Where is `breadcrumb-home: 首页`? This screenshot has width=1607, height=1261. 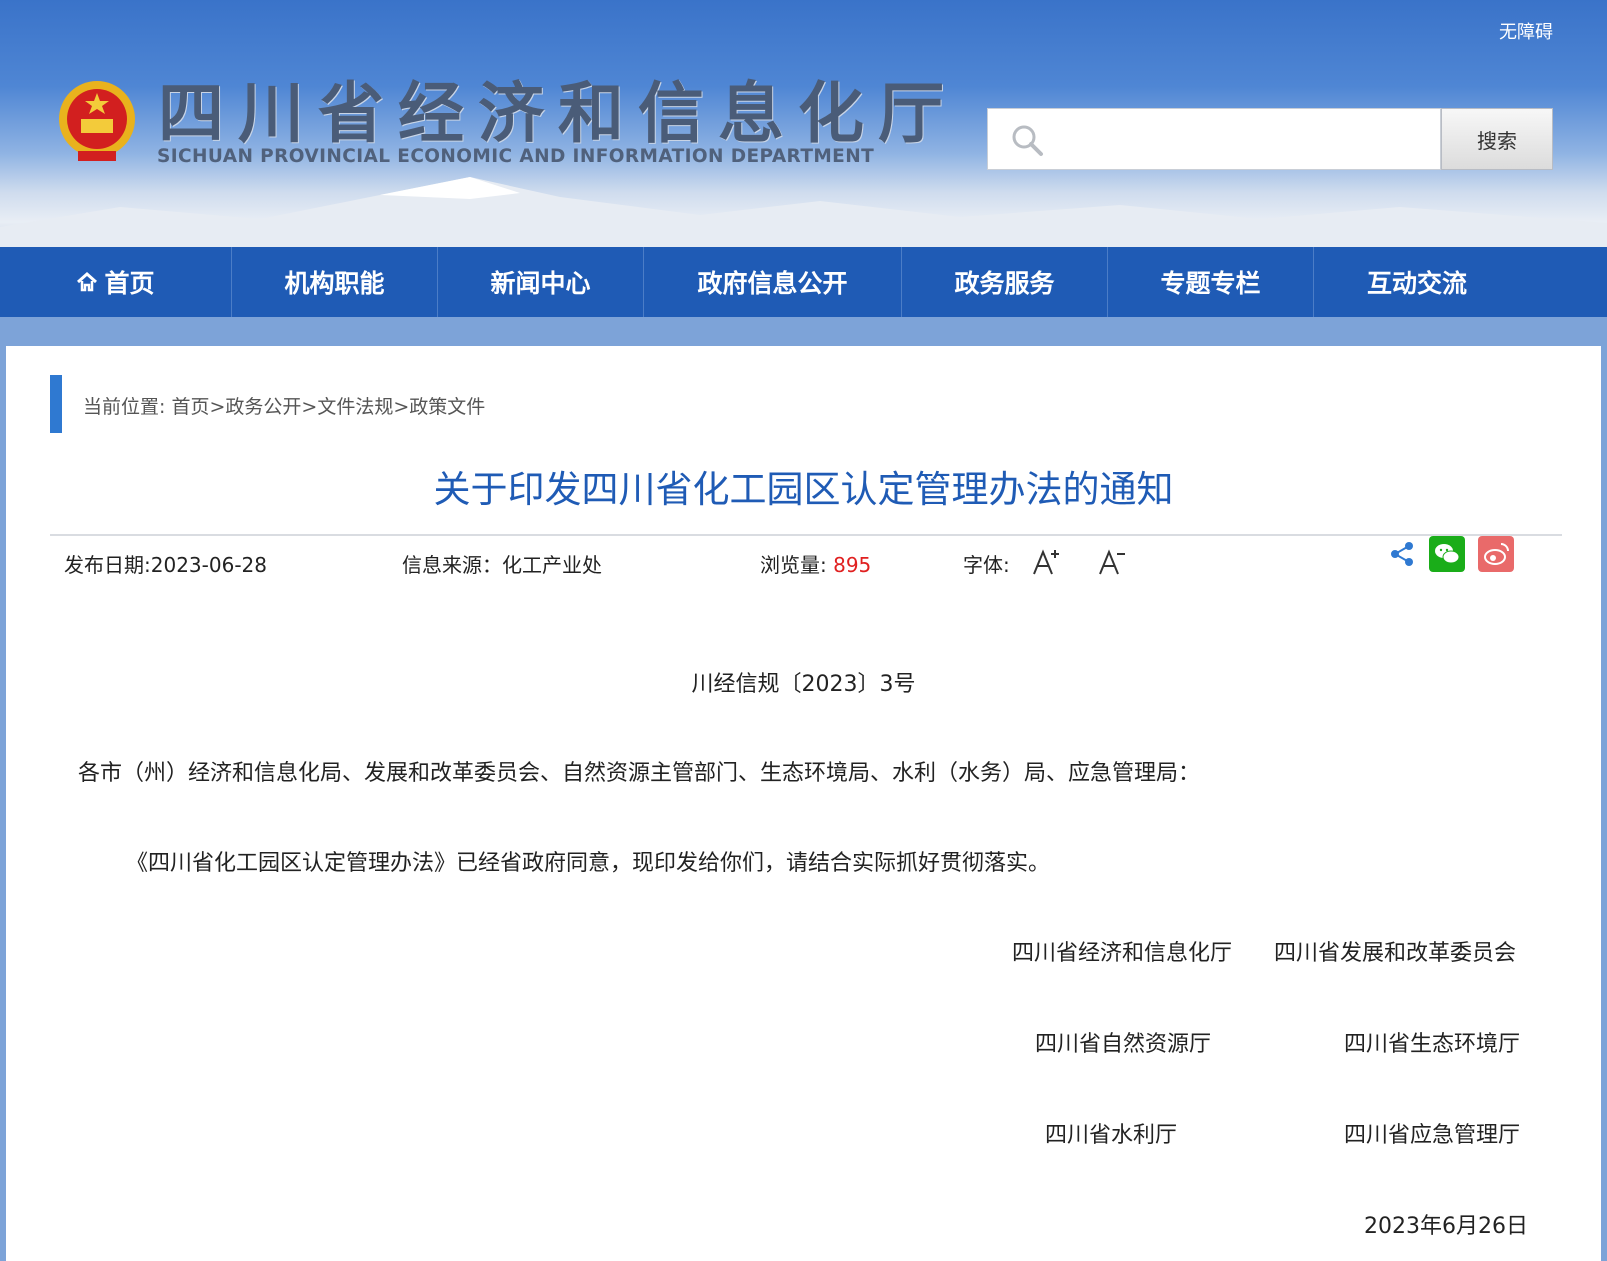
breadcrumb-home: 首页 is located at coordinates (190, 407).